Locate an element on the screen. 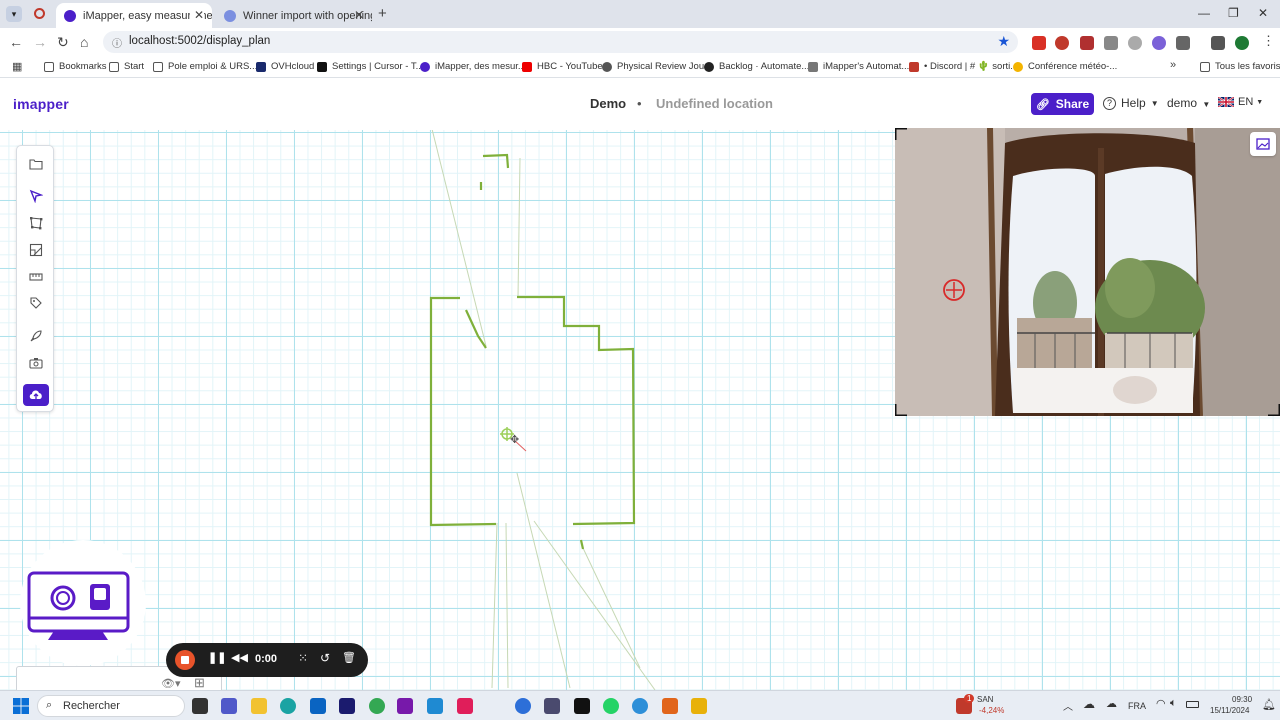  cursor-app-icon is located at coordinates (582, 706).